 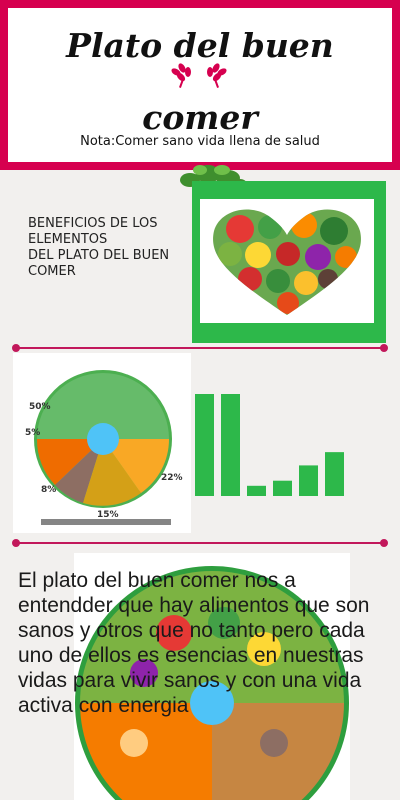 I want to click on percent-label: 8%, so click(x=49, y=490).